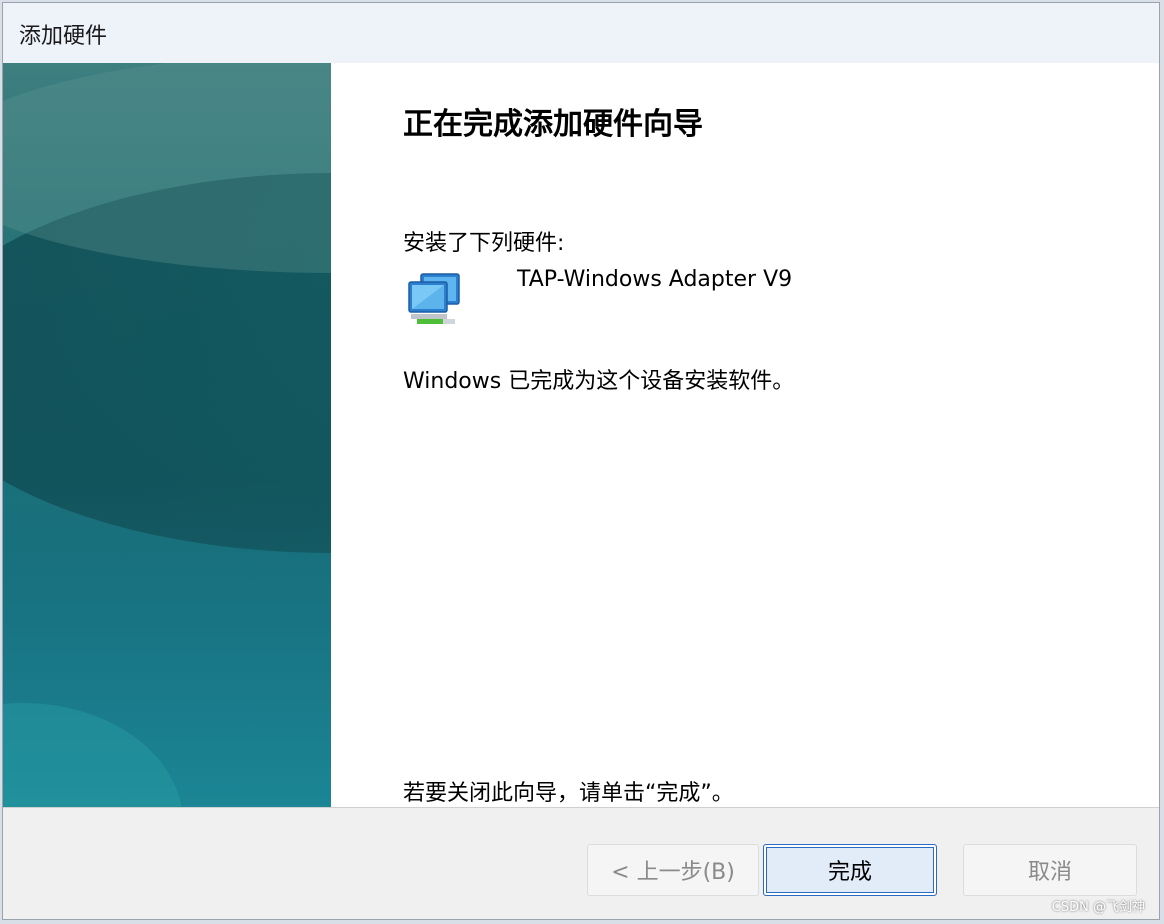 The height and width of the screenshot is (924, 1164). I want to click on button-bar: < 上一步(B) 完成 取消, so click(581, 863).